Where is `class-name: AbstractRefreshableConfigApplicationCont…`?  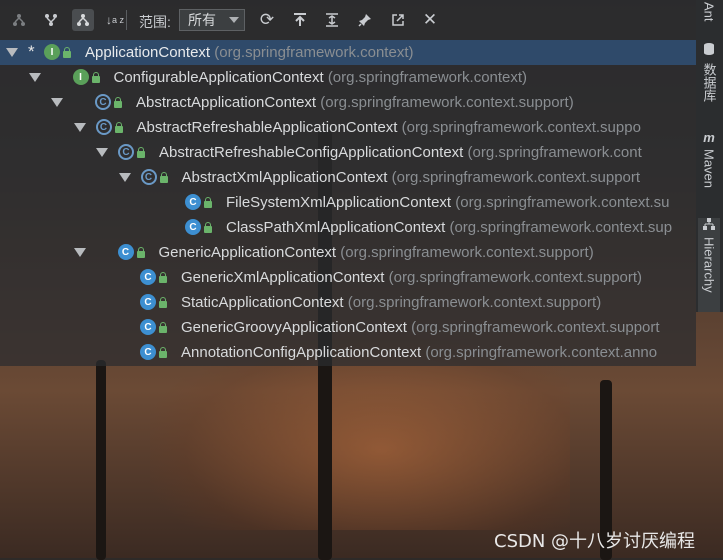
class-name: AbstractRefreshableConfigApplicationCont… is located at coordinates (400, 152).